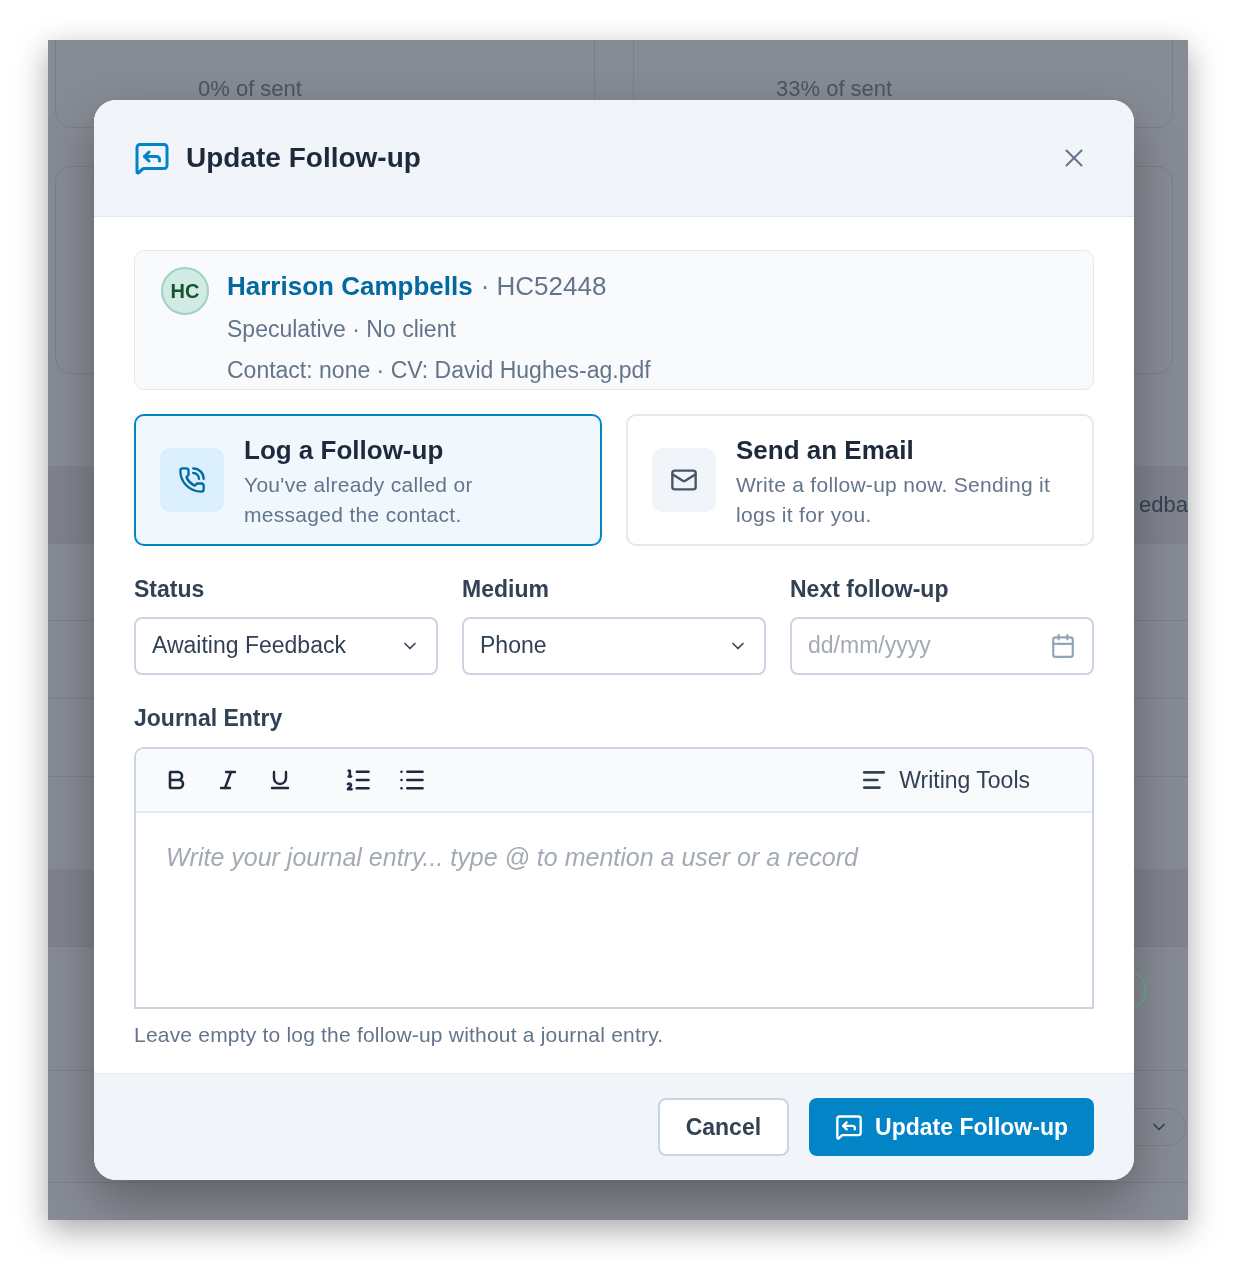 Image resolution: width=1236 pixels, height=1276 pixels. What do you see at coordinates (614, 910) in the screenshot?
I see `journal-text-area: Write your journal entry... type @ to mention a user or a record` at bounding box center [614, 910].